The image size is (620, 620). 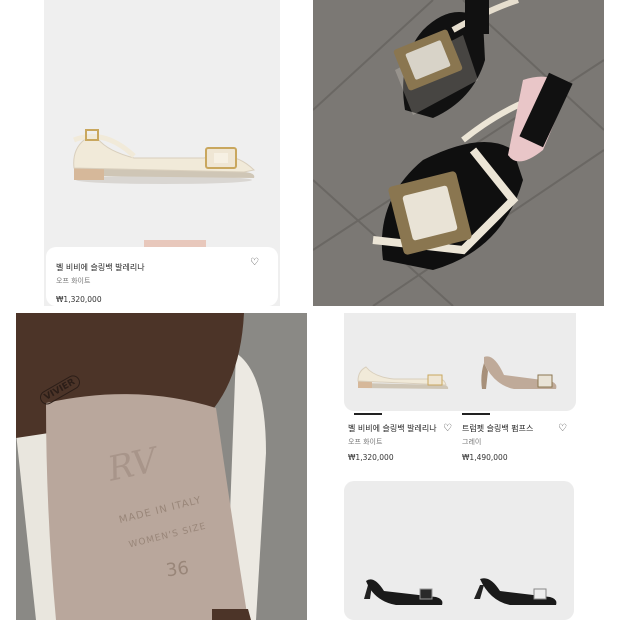 What do you see at coordinates (472, 442) in the screenshot?
I see `product-color: 그레이` at bounding box center [472, 442].